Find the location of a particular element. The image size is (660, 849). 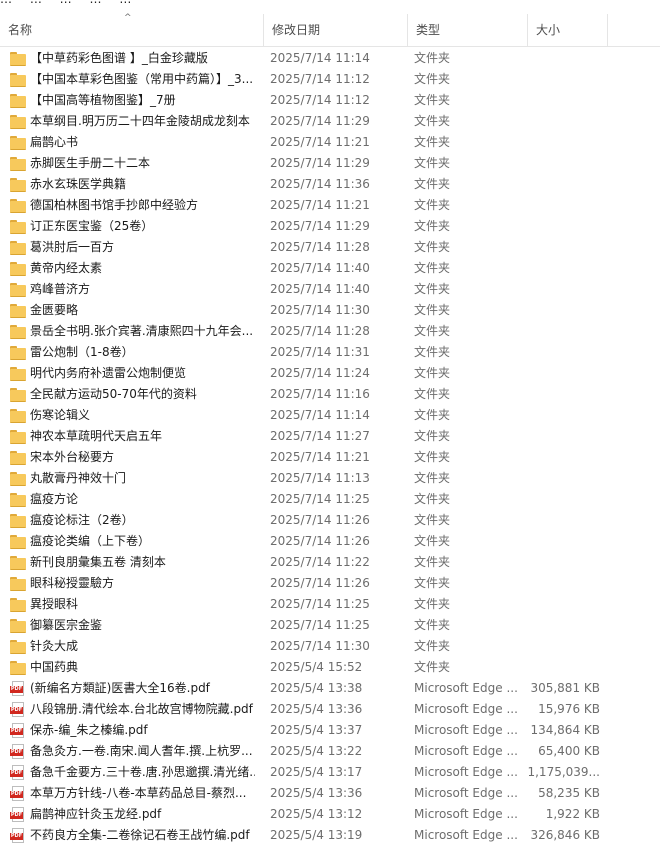

item-name: 瘟疫方论 is located at coordinates (54, 499).